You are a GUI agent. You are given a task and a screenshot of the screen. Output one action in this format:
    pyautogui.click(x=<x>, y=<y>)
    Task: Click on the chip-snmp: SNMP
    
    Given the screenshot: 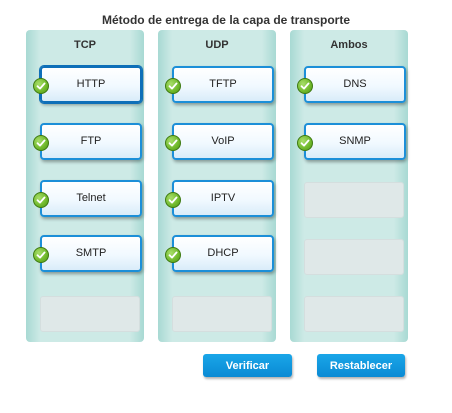 What is the action you would take?
    pyautogui.click(x=351, y=141)
    